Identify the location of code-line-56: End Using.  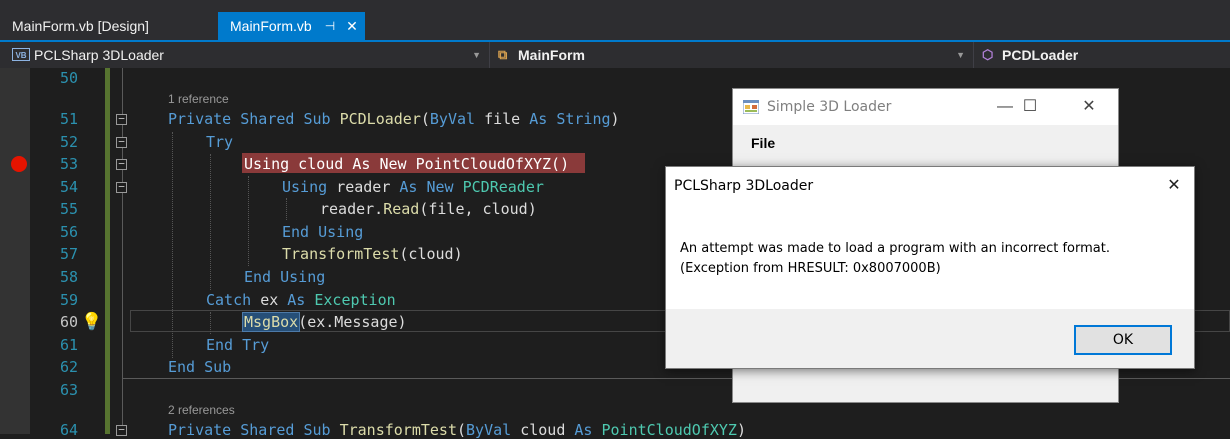
(322, 232).